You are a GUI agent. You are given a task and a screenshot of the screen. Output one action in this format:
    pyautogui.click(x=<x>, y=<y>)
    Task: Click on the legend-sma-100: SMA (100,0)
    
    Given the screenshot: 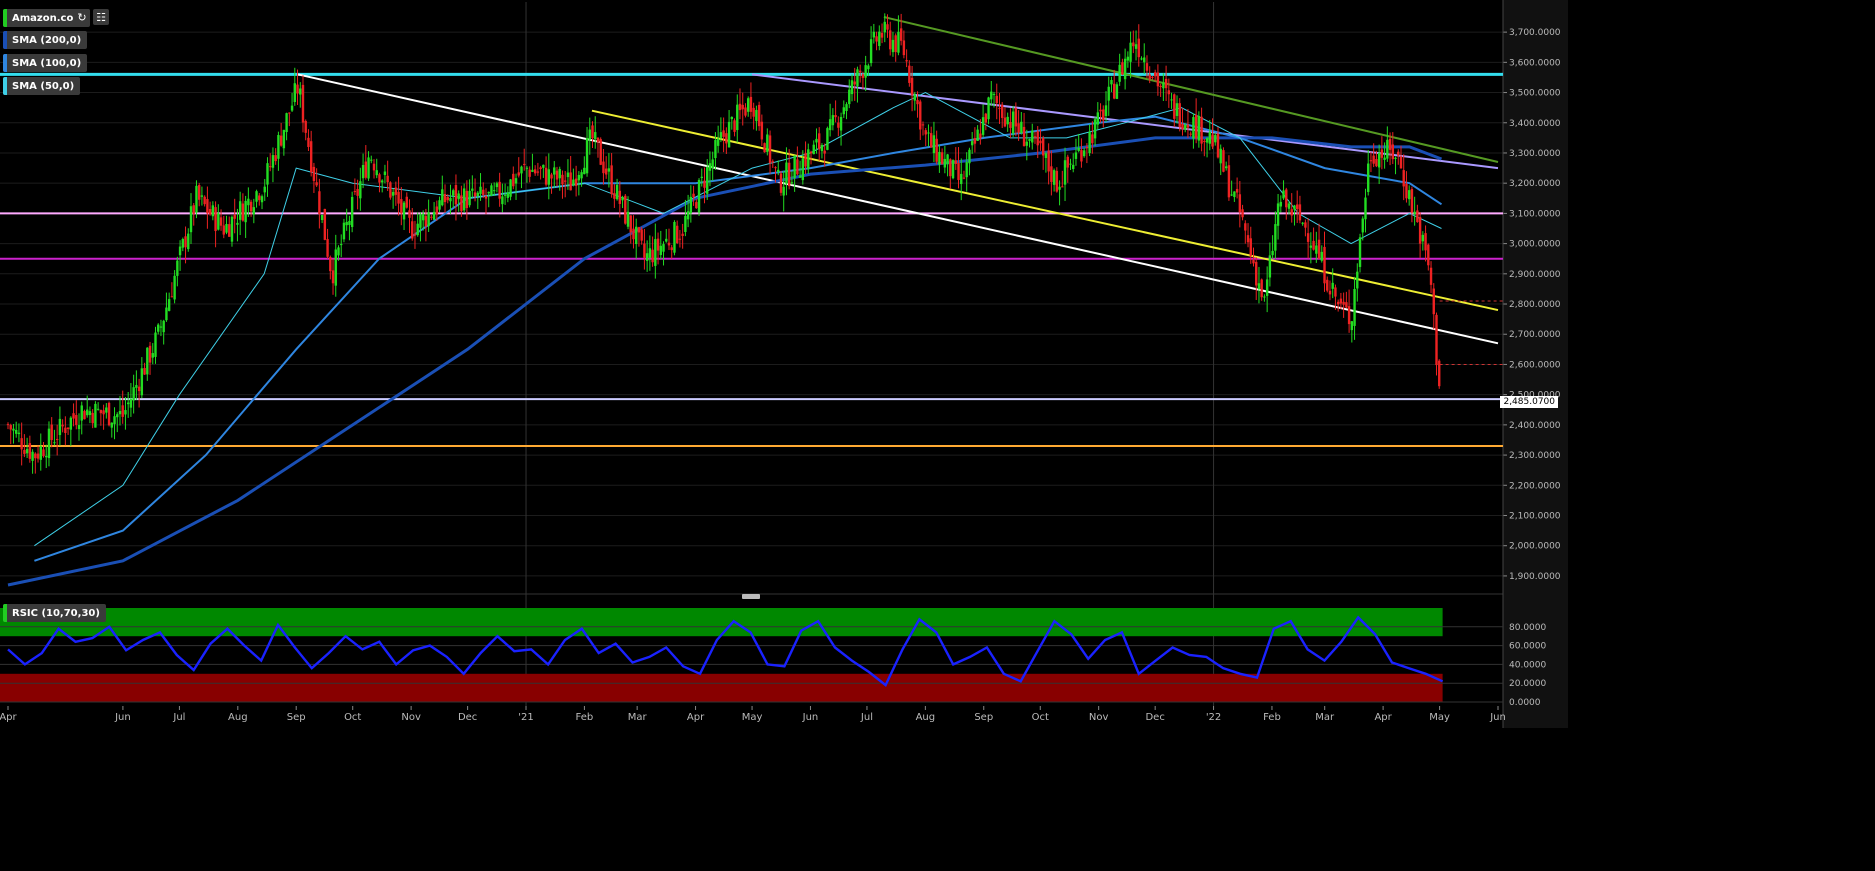 What is the action you would take?
    pyautogui.click(x=45, y=63)
    